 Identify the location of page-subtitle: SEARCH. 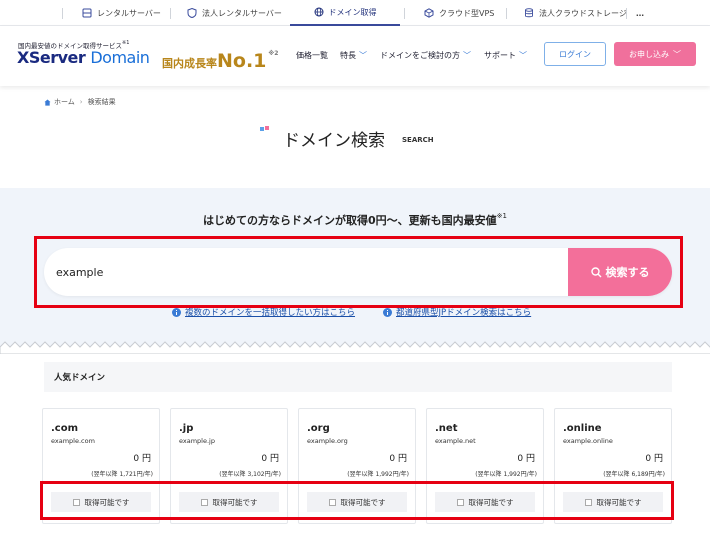
(418, 140).